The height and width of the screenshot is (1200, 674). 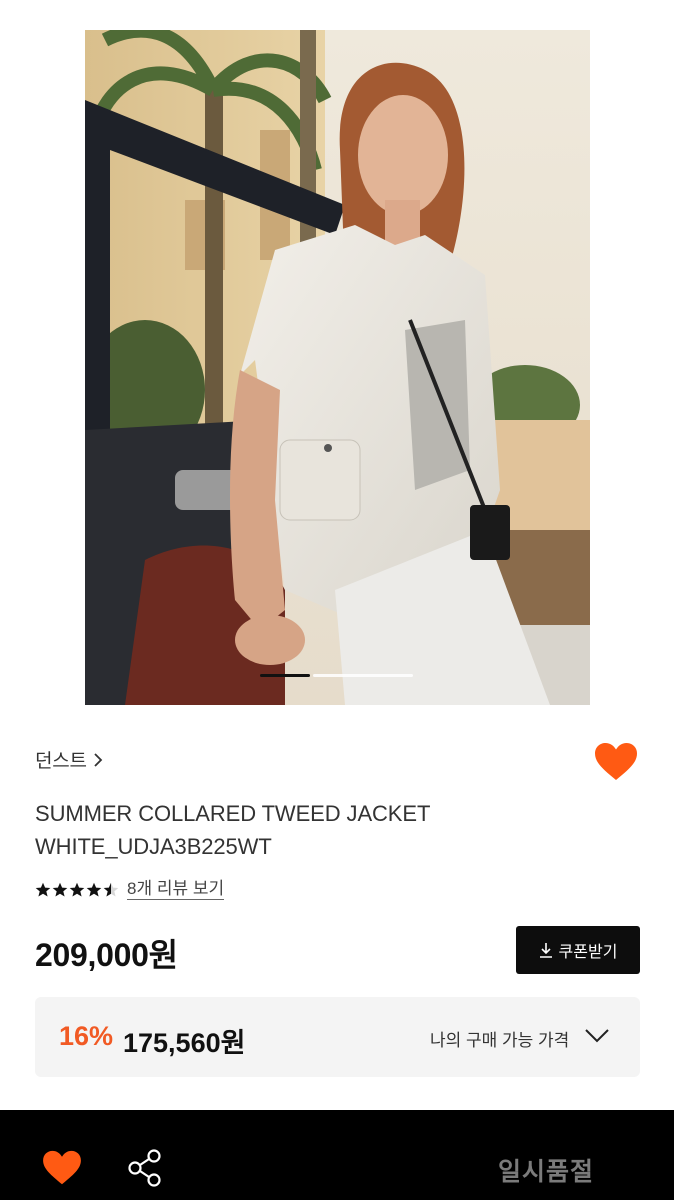 I want to click on brand-link: 던스트, so click(x=69, y=759).